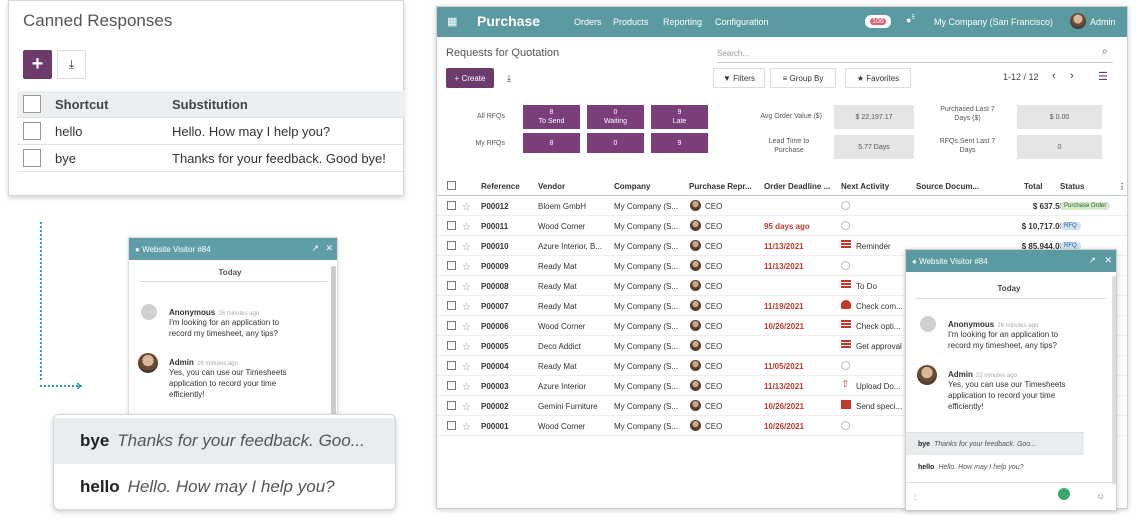 The height and width of the screenshot is (528, 1138). What do you see at coordinates (679, 117) in the screenshot?
I see `late-all: 9 Late` at bounding box center [679, 117].